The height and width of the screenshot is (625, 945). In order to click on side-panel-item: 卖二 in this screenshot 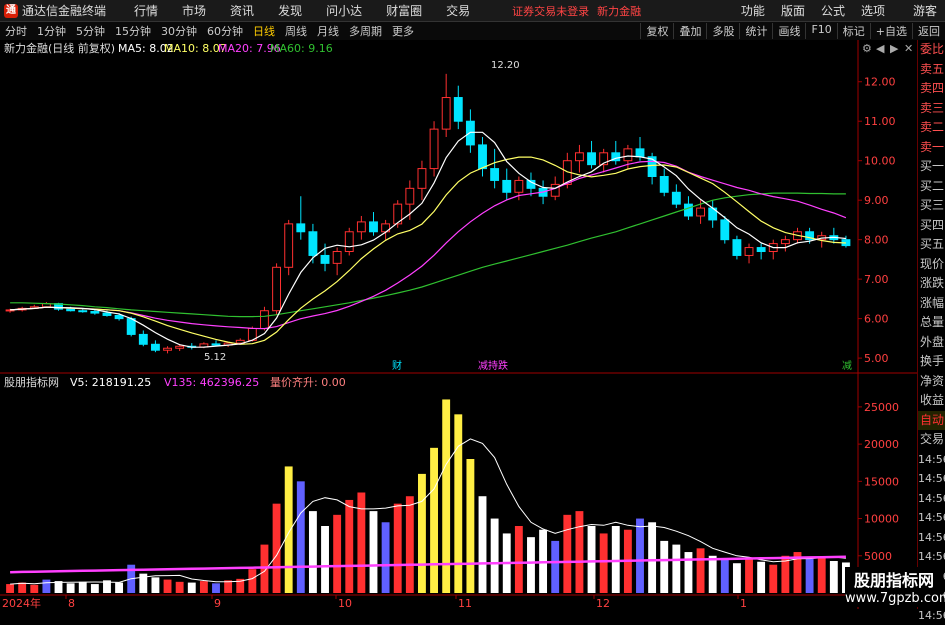, I will do `click(931, 128)`.